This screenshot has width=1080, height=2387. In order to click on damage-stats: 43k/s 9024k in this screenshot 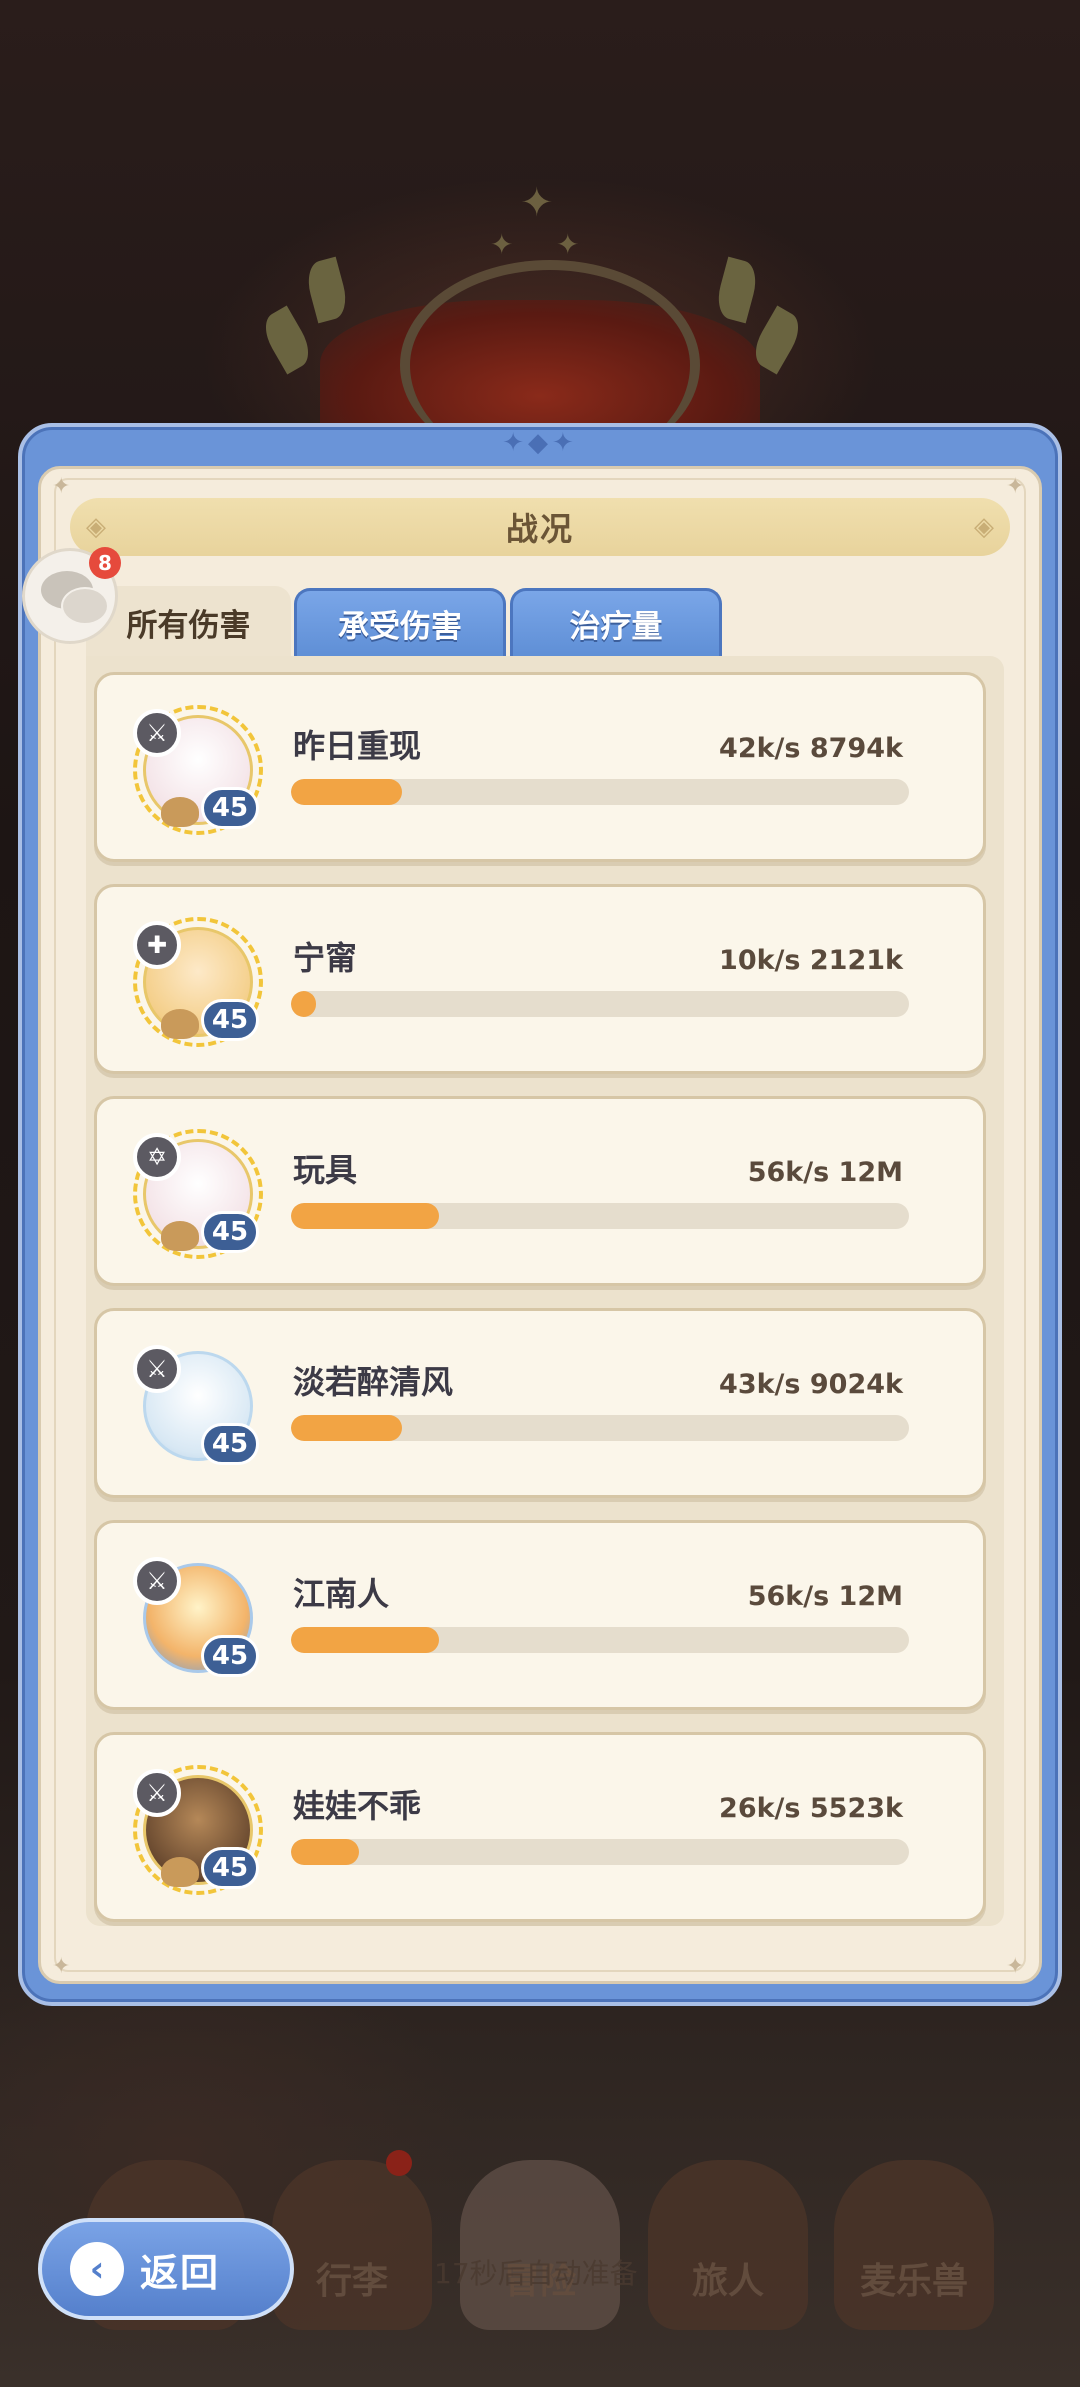, I will do `click(811, 1384)`.